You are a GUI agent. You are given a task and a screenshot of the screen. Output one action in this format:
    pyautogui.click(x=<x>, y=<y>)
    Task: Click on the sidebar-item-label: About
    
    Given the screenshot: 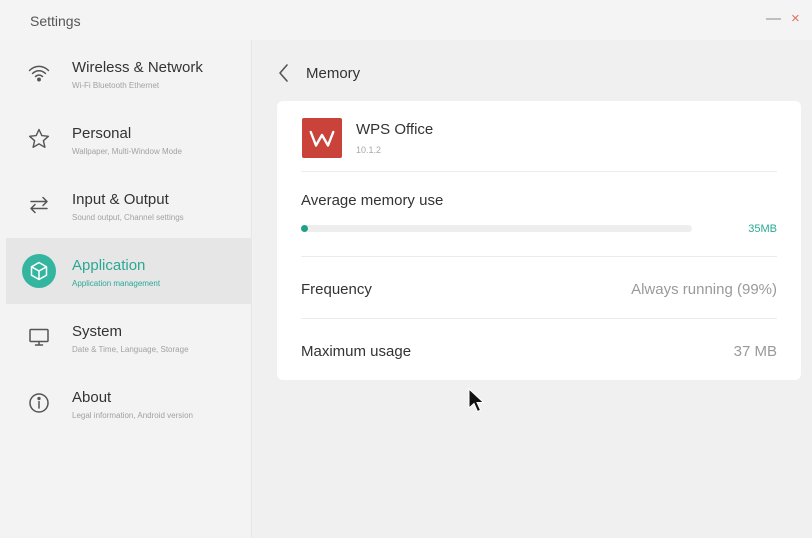 What is the action you would take?
    pyautogui.click(x=92, y=397)
    